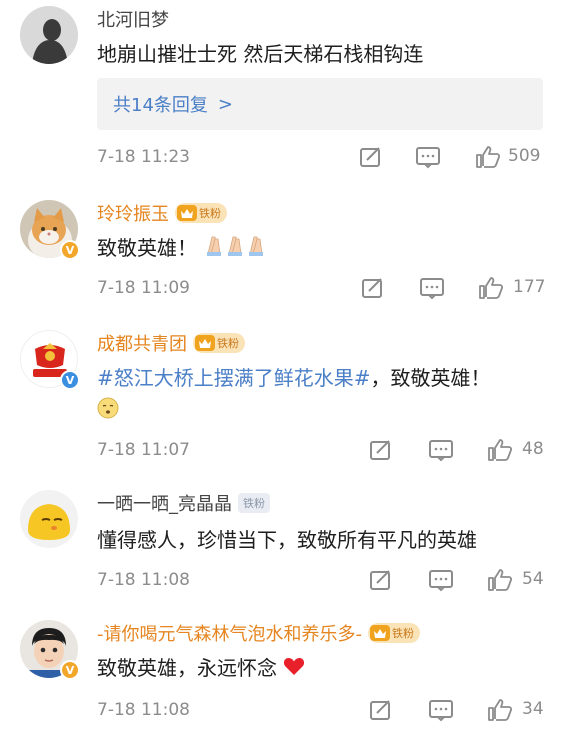 The image size is (561, 741). What do you see at coordinates (187, 668) in the screenshot?
I see `comment-text-body: 致敬英雄，永远怀念` at bounding box center [187, 668].